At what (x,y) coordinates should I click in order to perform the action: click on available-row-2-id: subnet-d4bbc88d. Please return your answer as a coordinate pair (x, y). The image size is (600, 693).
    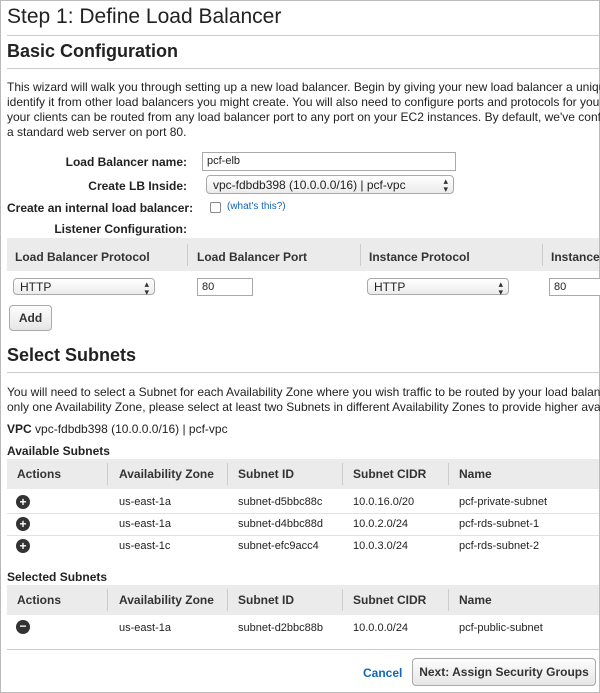
    Looking at the image, I should click on (281, 524).